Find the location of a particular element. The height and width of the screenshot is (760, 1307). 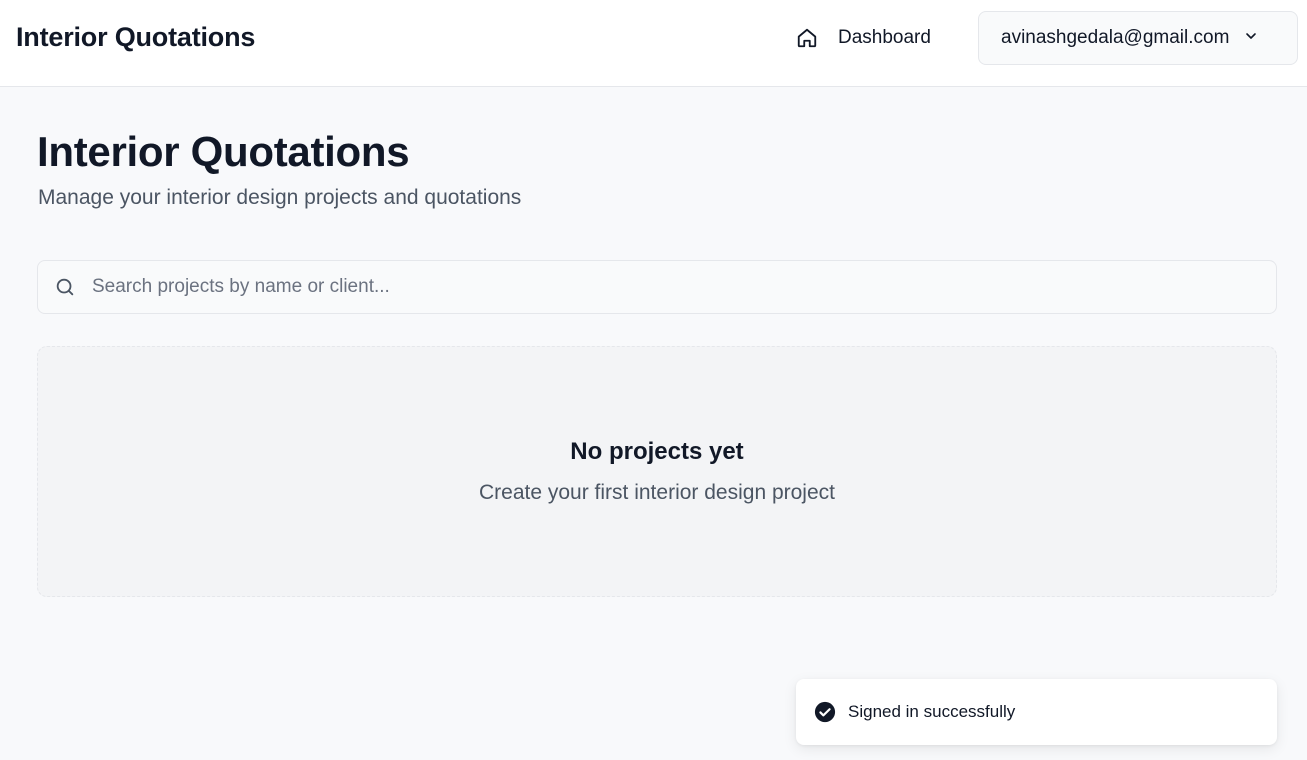

search-box is located at coordinates (657, 287).